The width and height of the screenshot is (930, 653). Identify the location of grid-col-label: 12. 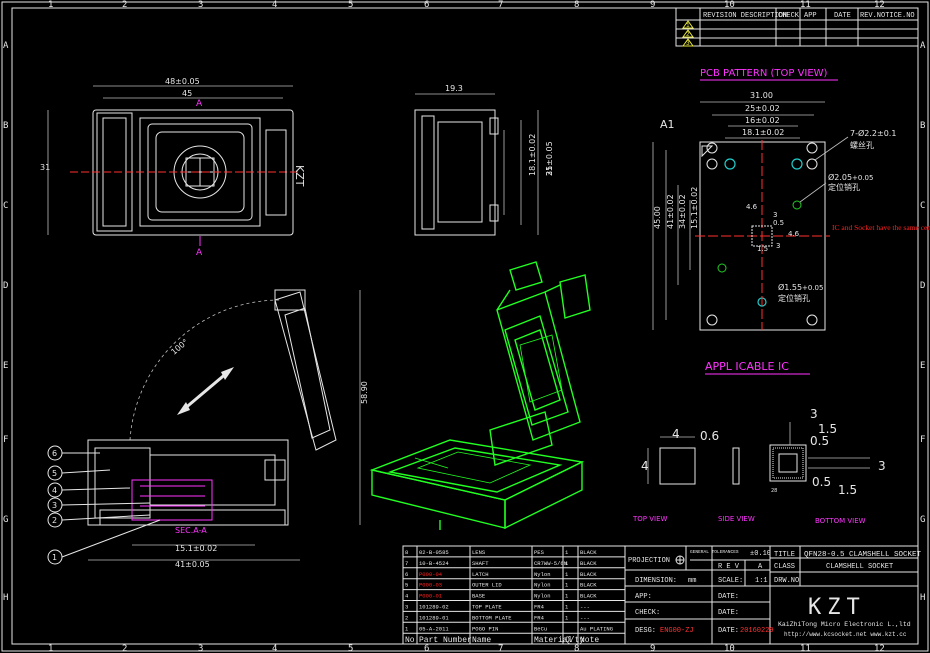
(879, 648).